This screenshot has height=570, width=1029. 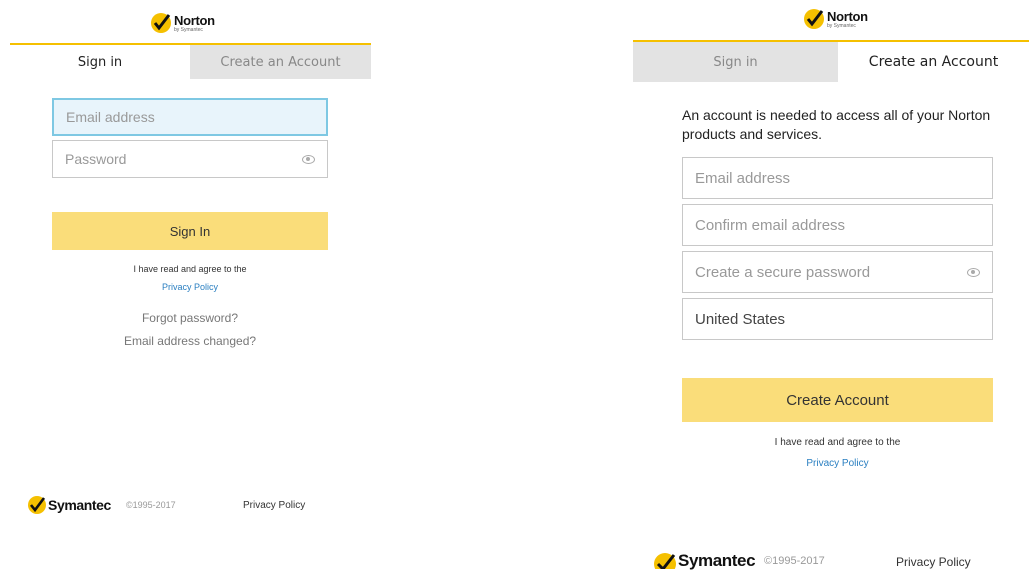 I want to click on confirm-email-field: Confirm email address, so click(x=837, y=225).